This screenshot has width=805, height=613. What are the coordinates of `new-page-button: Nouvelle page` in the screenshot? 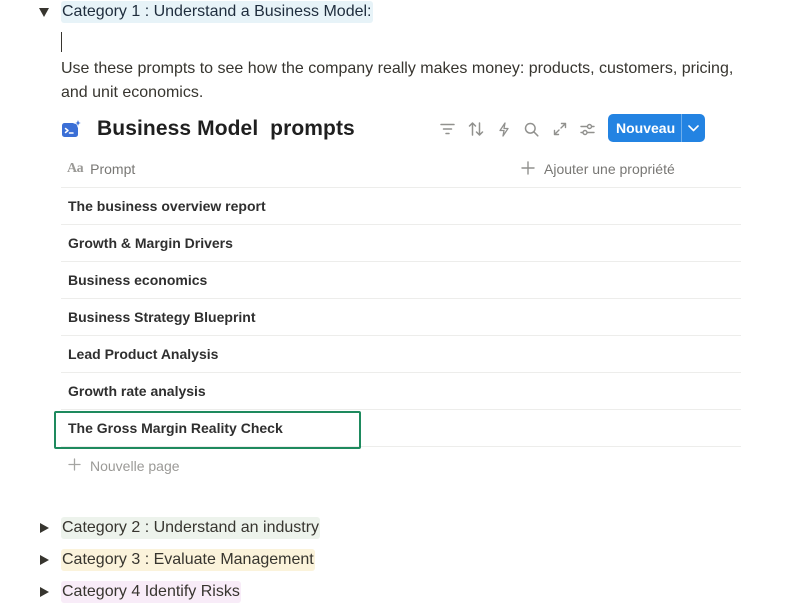 It's located at (124, 466).